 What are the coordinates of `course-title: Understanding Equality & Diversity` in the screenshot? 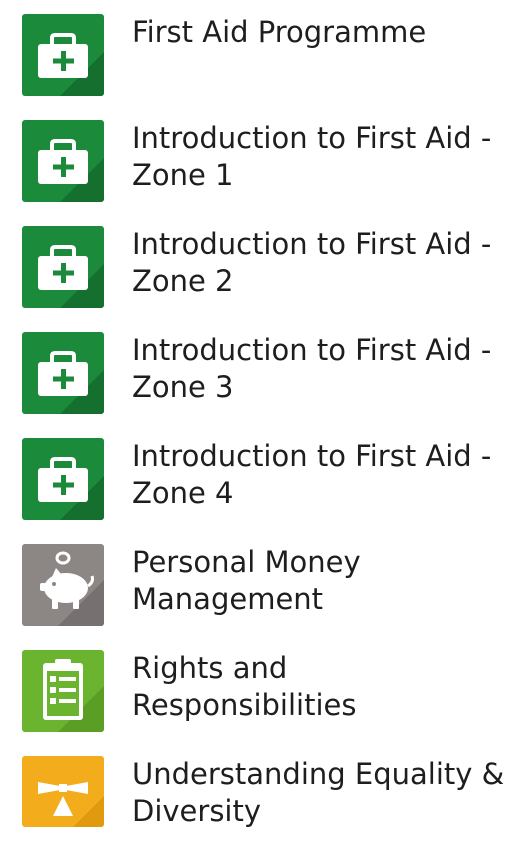 It's located at (318, 792).